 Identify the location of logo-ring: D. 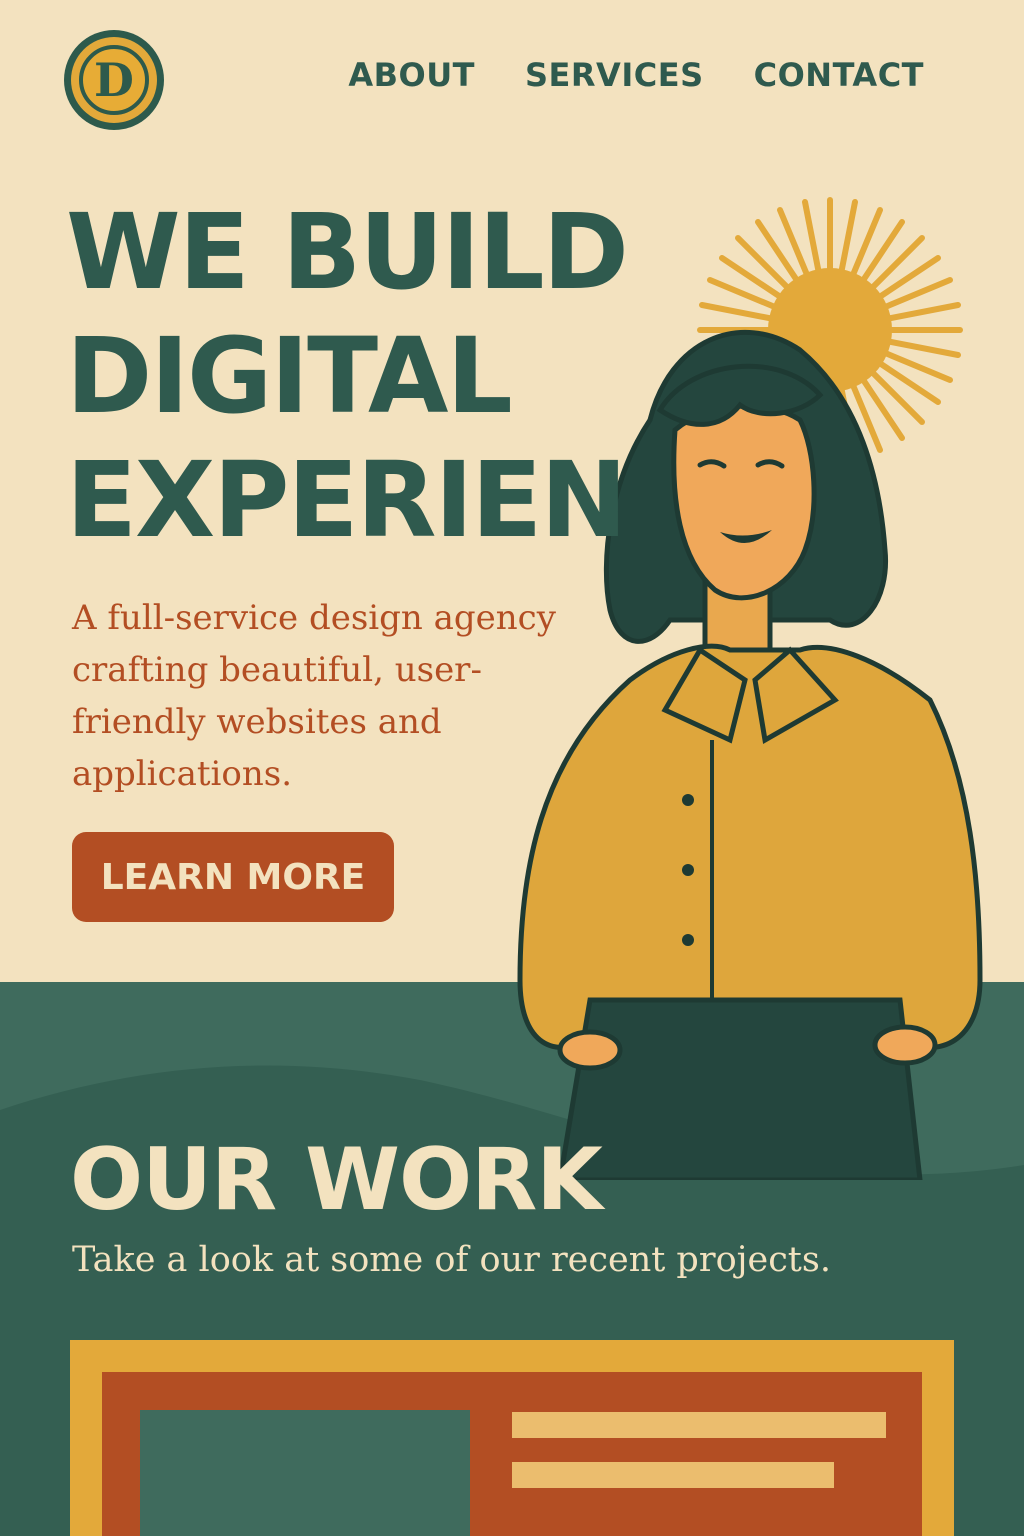
(114, 80).